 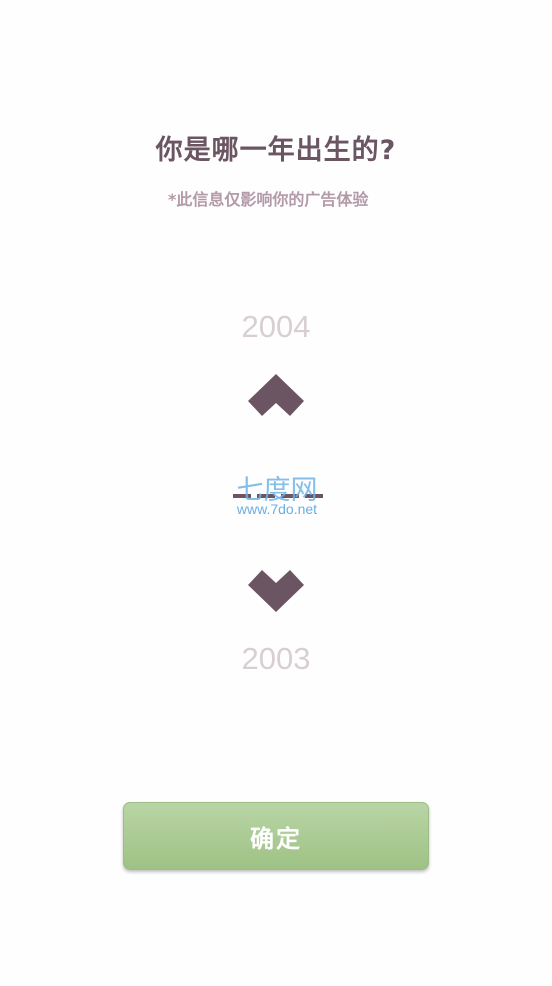 I want to click on watermark-logo-text: 七度网, so click(x=277, y=490).